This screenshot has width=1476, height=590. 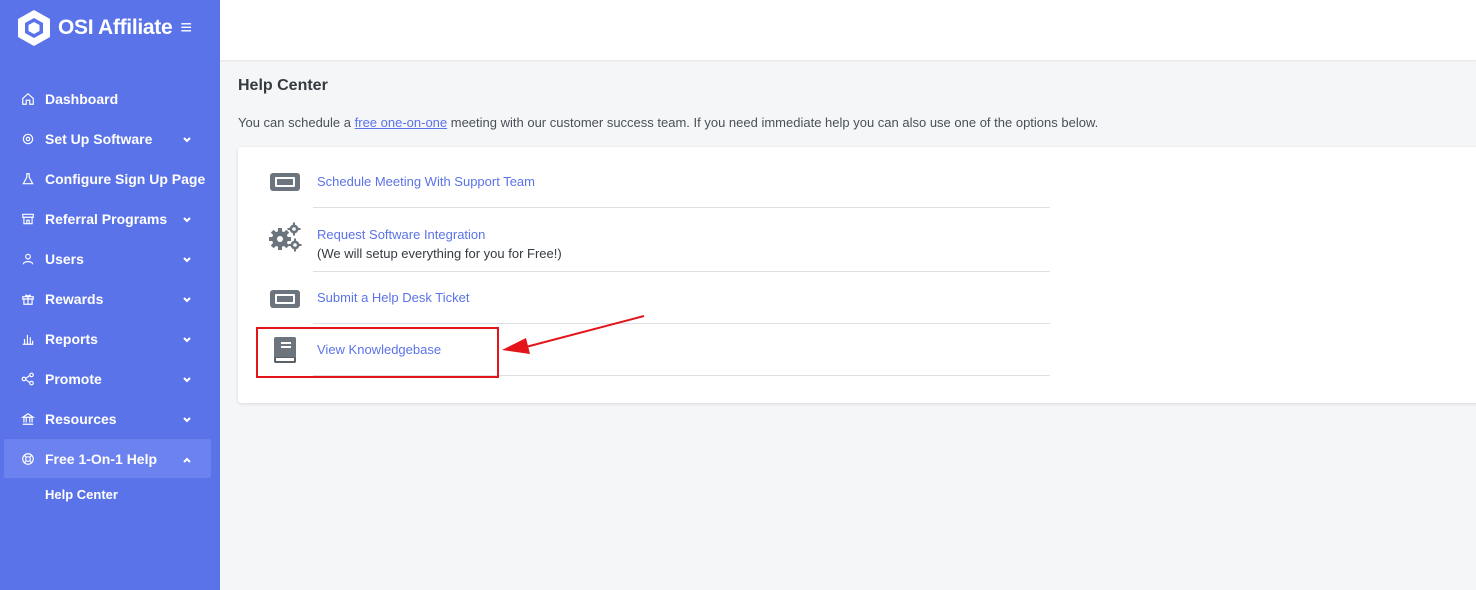 What do you see at coordinates (27, 339) in the screenshot?
I see `bar-chart-icon` at bounding box center [27, 339].